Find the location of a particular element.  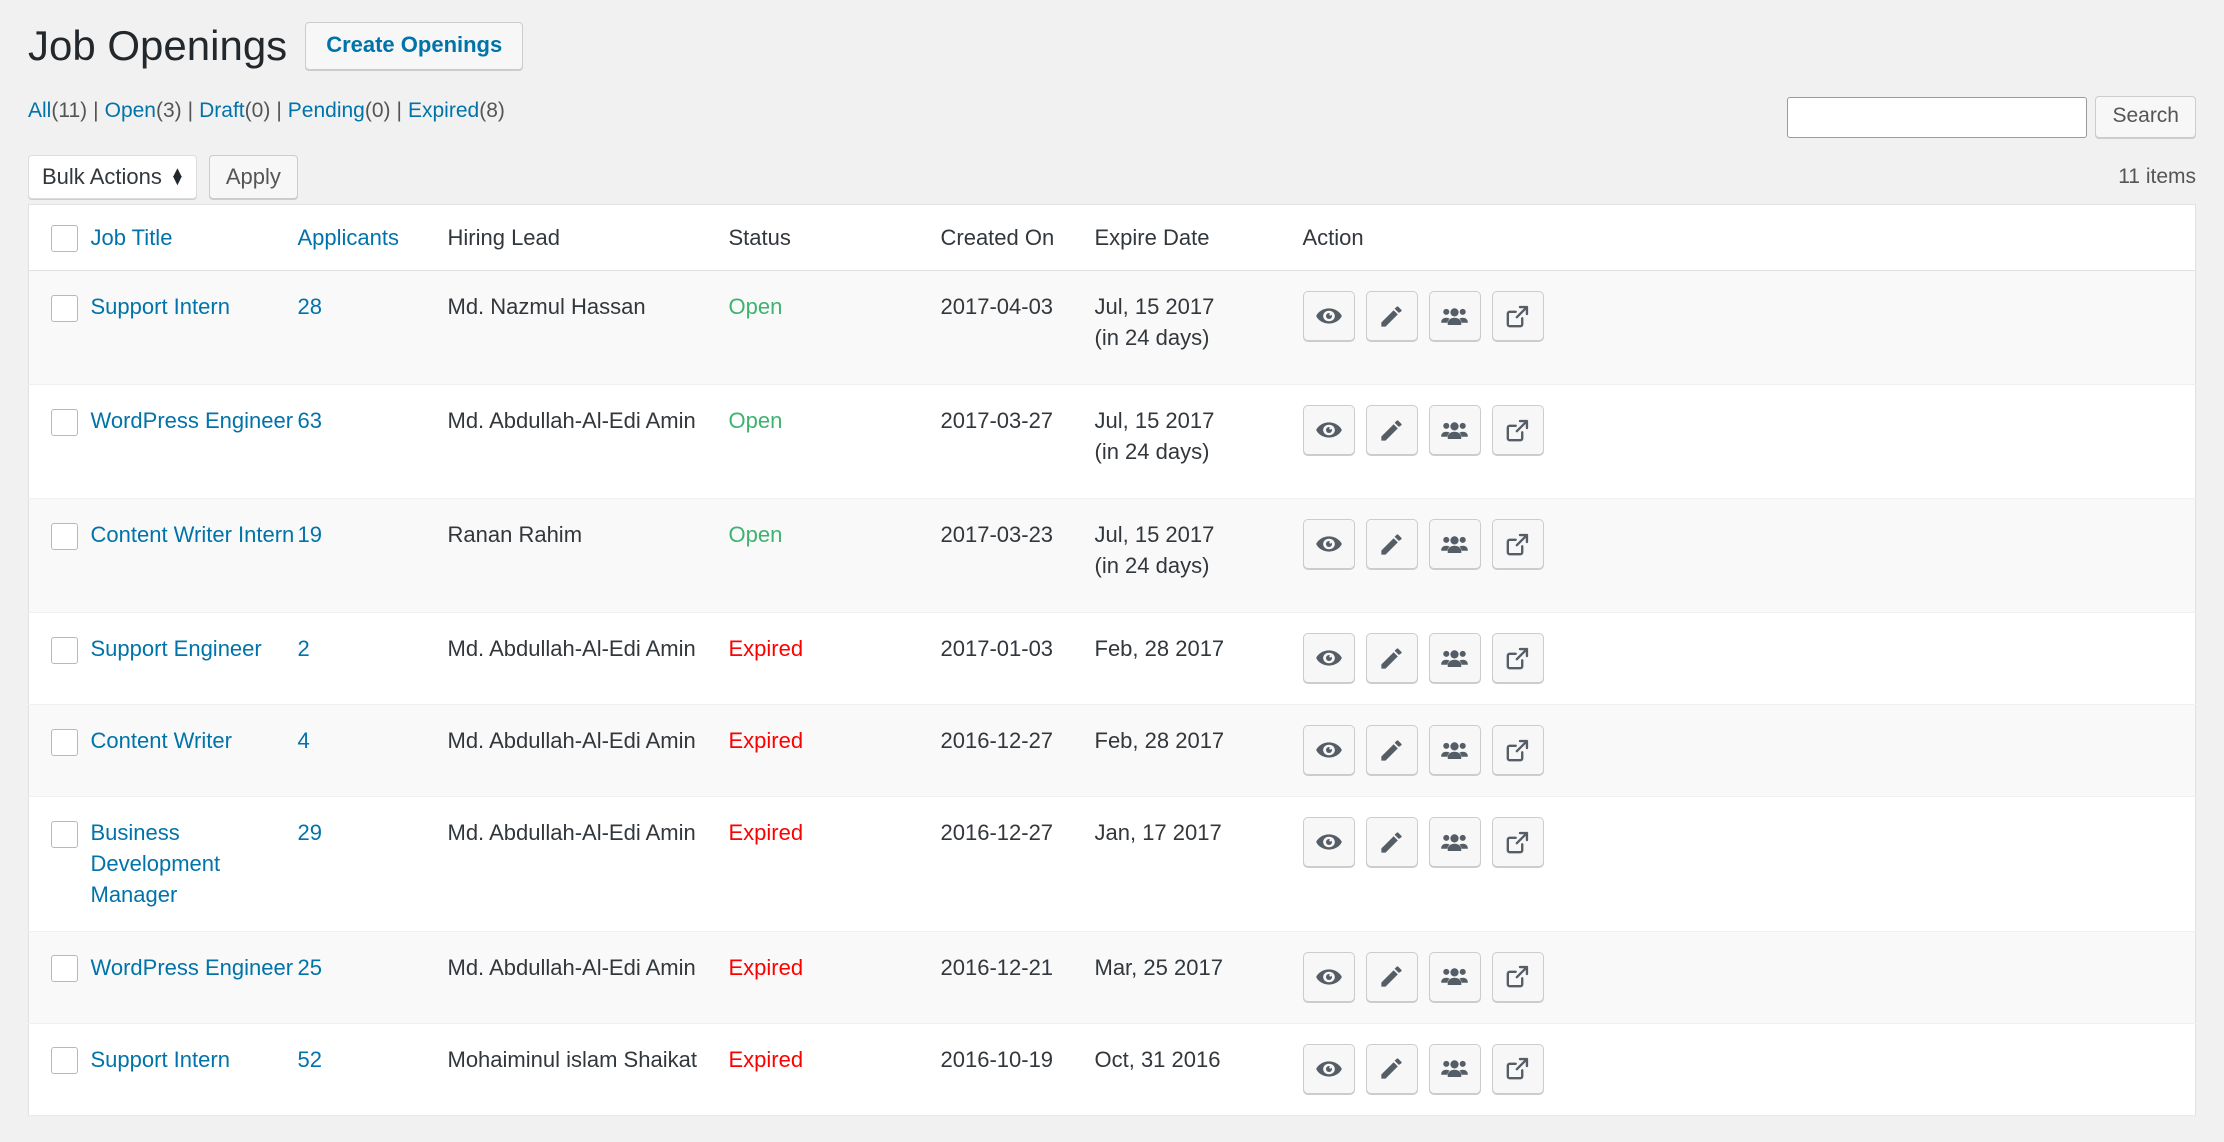

status-filter-open: Open (3) | is located at coordinates (152, 110).